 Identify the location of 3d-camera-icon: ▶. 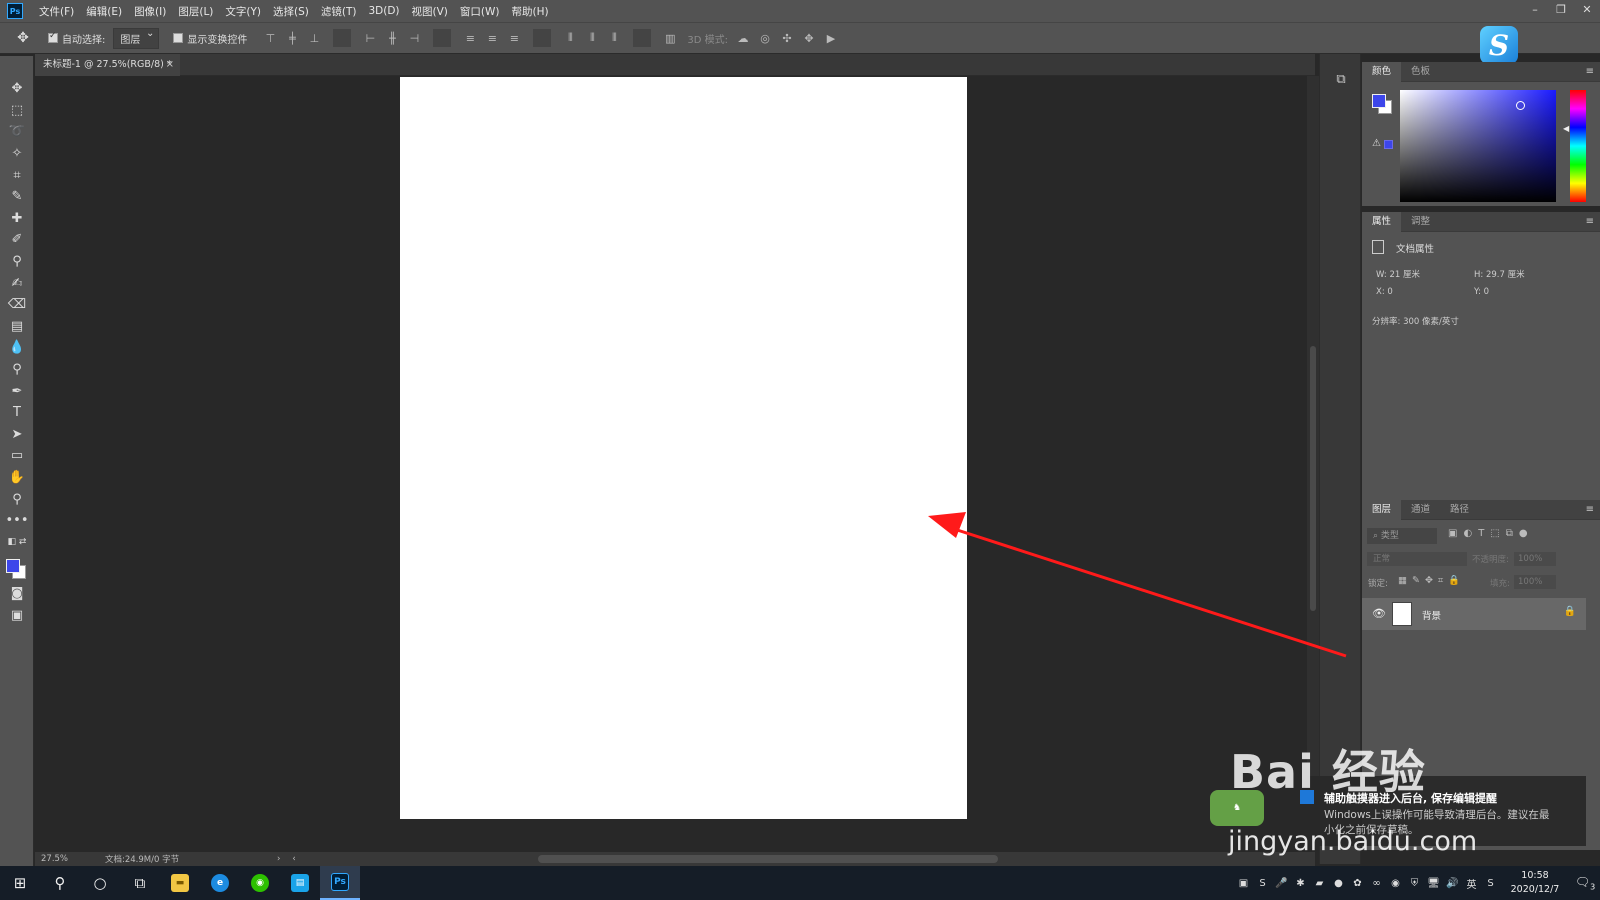
(831, 38).